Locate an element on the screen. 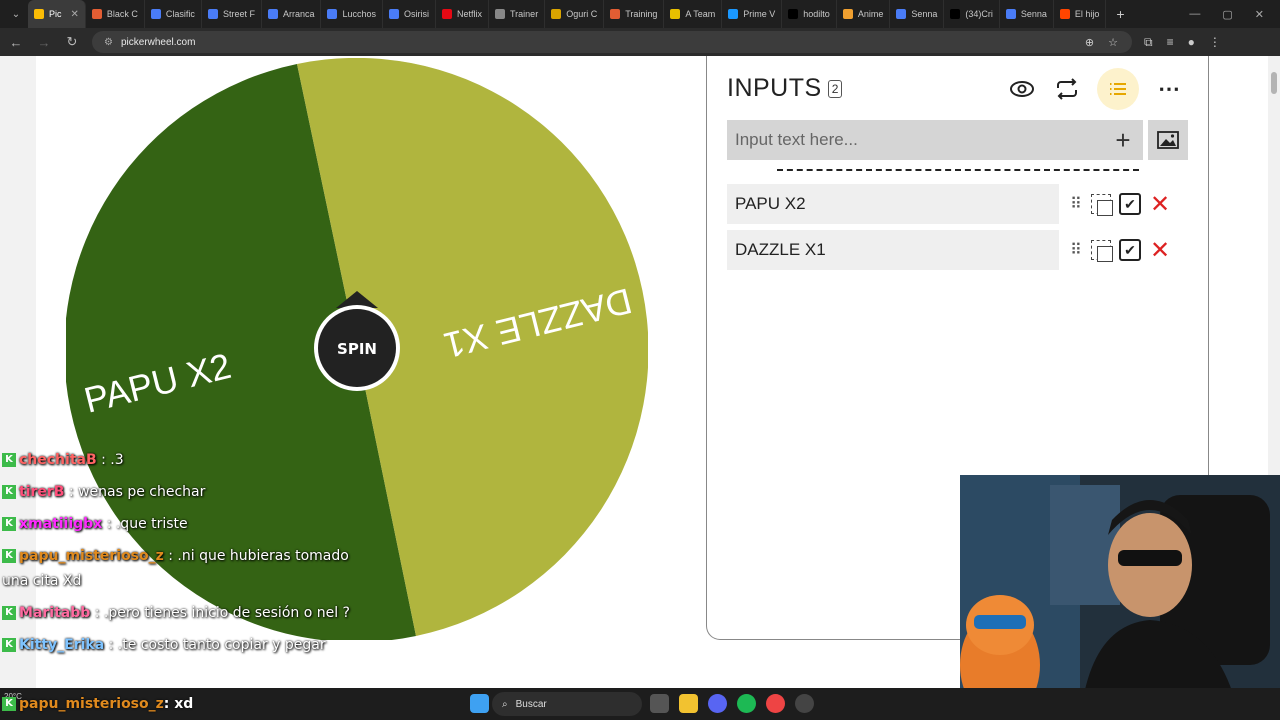 The image size is (1280, 720). site-info-icon: ⚙ is located at coordinates (108, 42).